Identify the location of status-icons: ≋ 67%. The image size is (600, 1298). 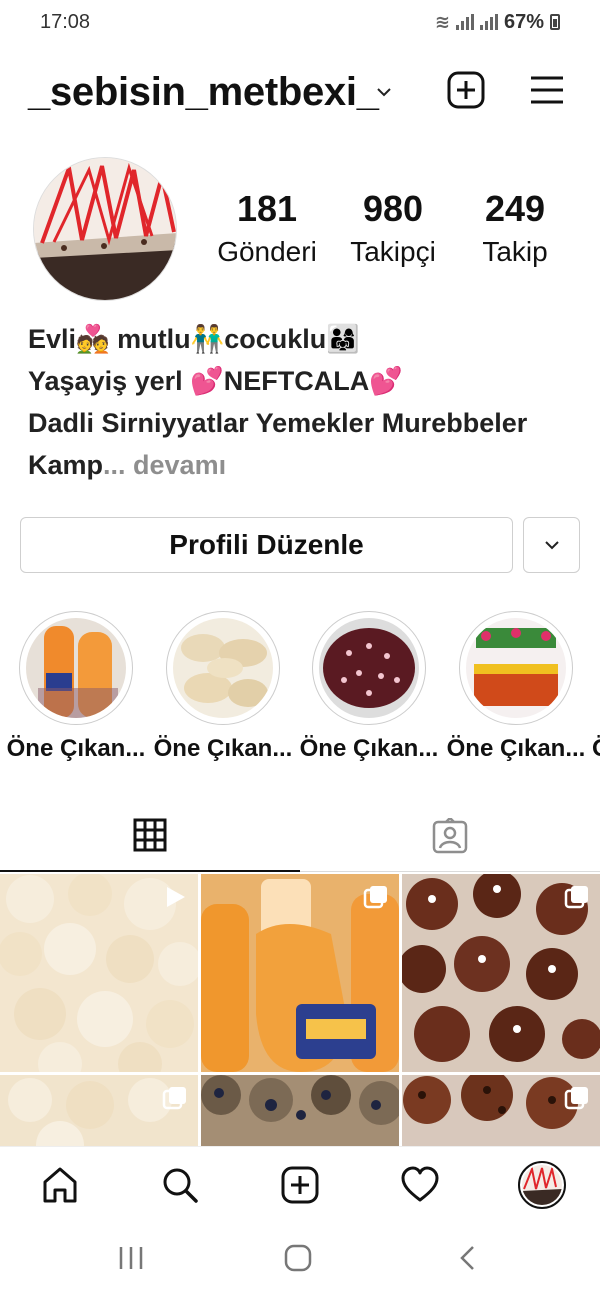
(497, 22).